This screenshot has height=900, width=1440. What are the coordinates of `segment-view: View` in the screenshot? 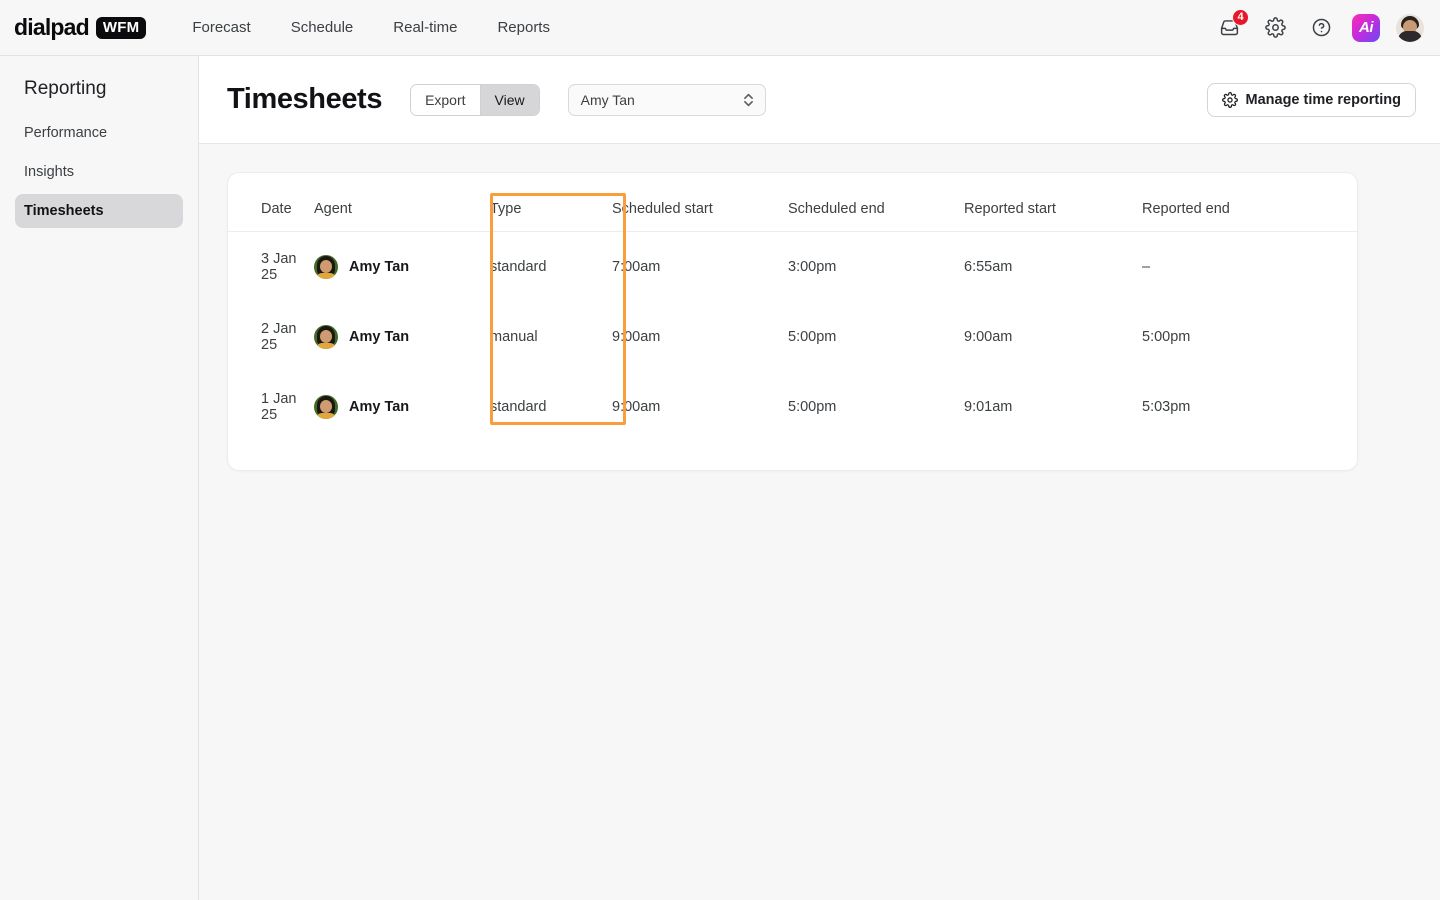 It's located at (509, 99).